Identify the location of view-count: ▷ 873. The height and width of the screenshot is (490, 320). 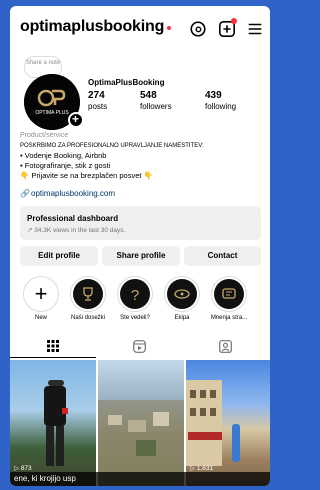
(23, 468).